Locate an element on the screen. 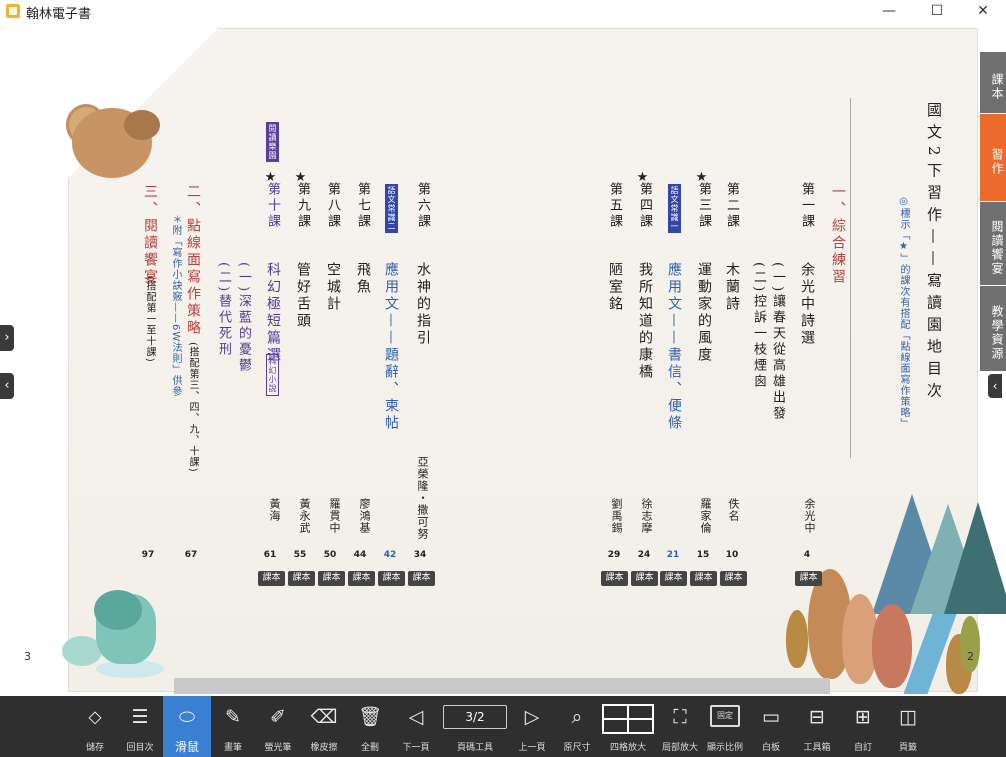 The image size is (1006, 757). eraser-icon: ⌫ is located at coordinates (324, 717).